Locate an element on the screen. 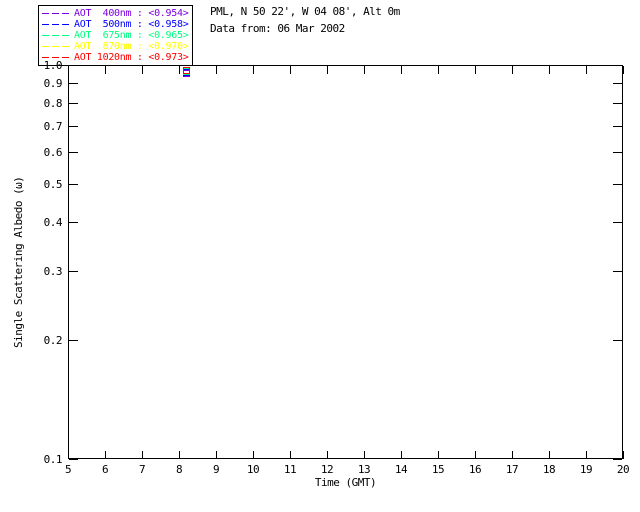  y-tick-label: 0.2 is located at coordinates (53, 340).